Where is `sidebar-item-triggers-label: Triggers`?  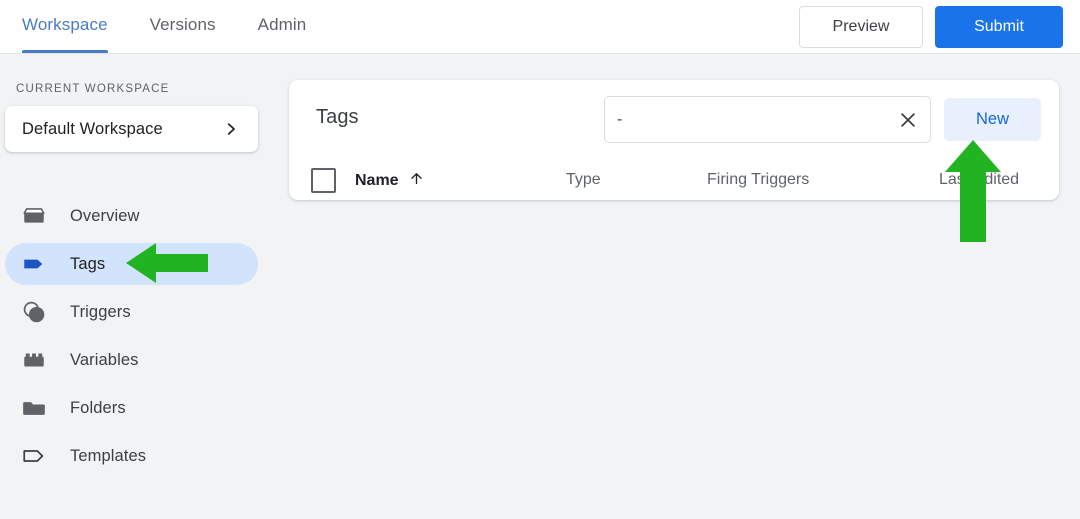
sidebar-item-triggers-label: Triggers is located at coordinates (100, 311).